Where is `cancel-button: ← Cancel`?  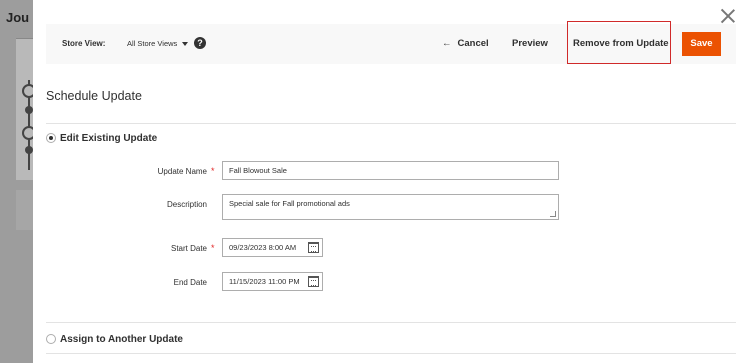
cancel-button: ← Cancel is located at coordinates (465, 43).